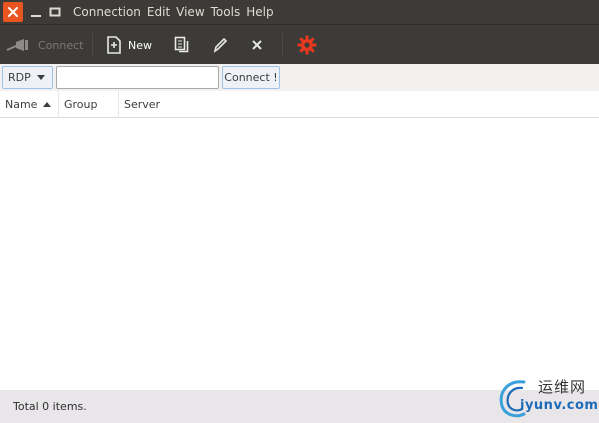 This screenshot has width=599, height=423. What do you see at coordinates (81, 104) in the screenshot?
I see `column-header-label: Group` at bounding box center [81, 104].